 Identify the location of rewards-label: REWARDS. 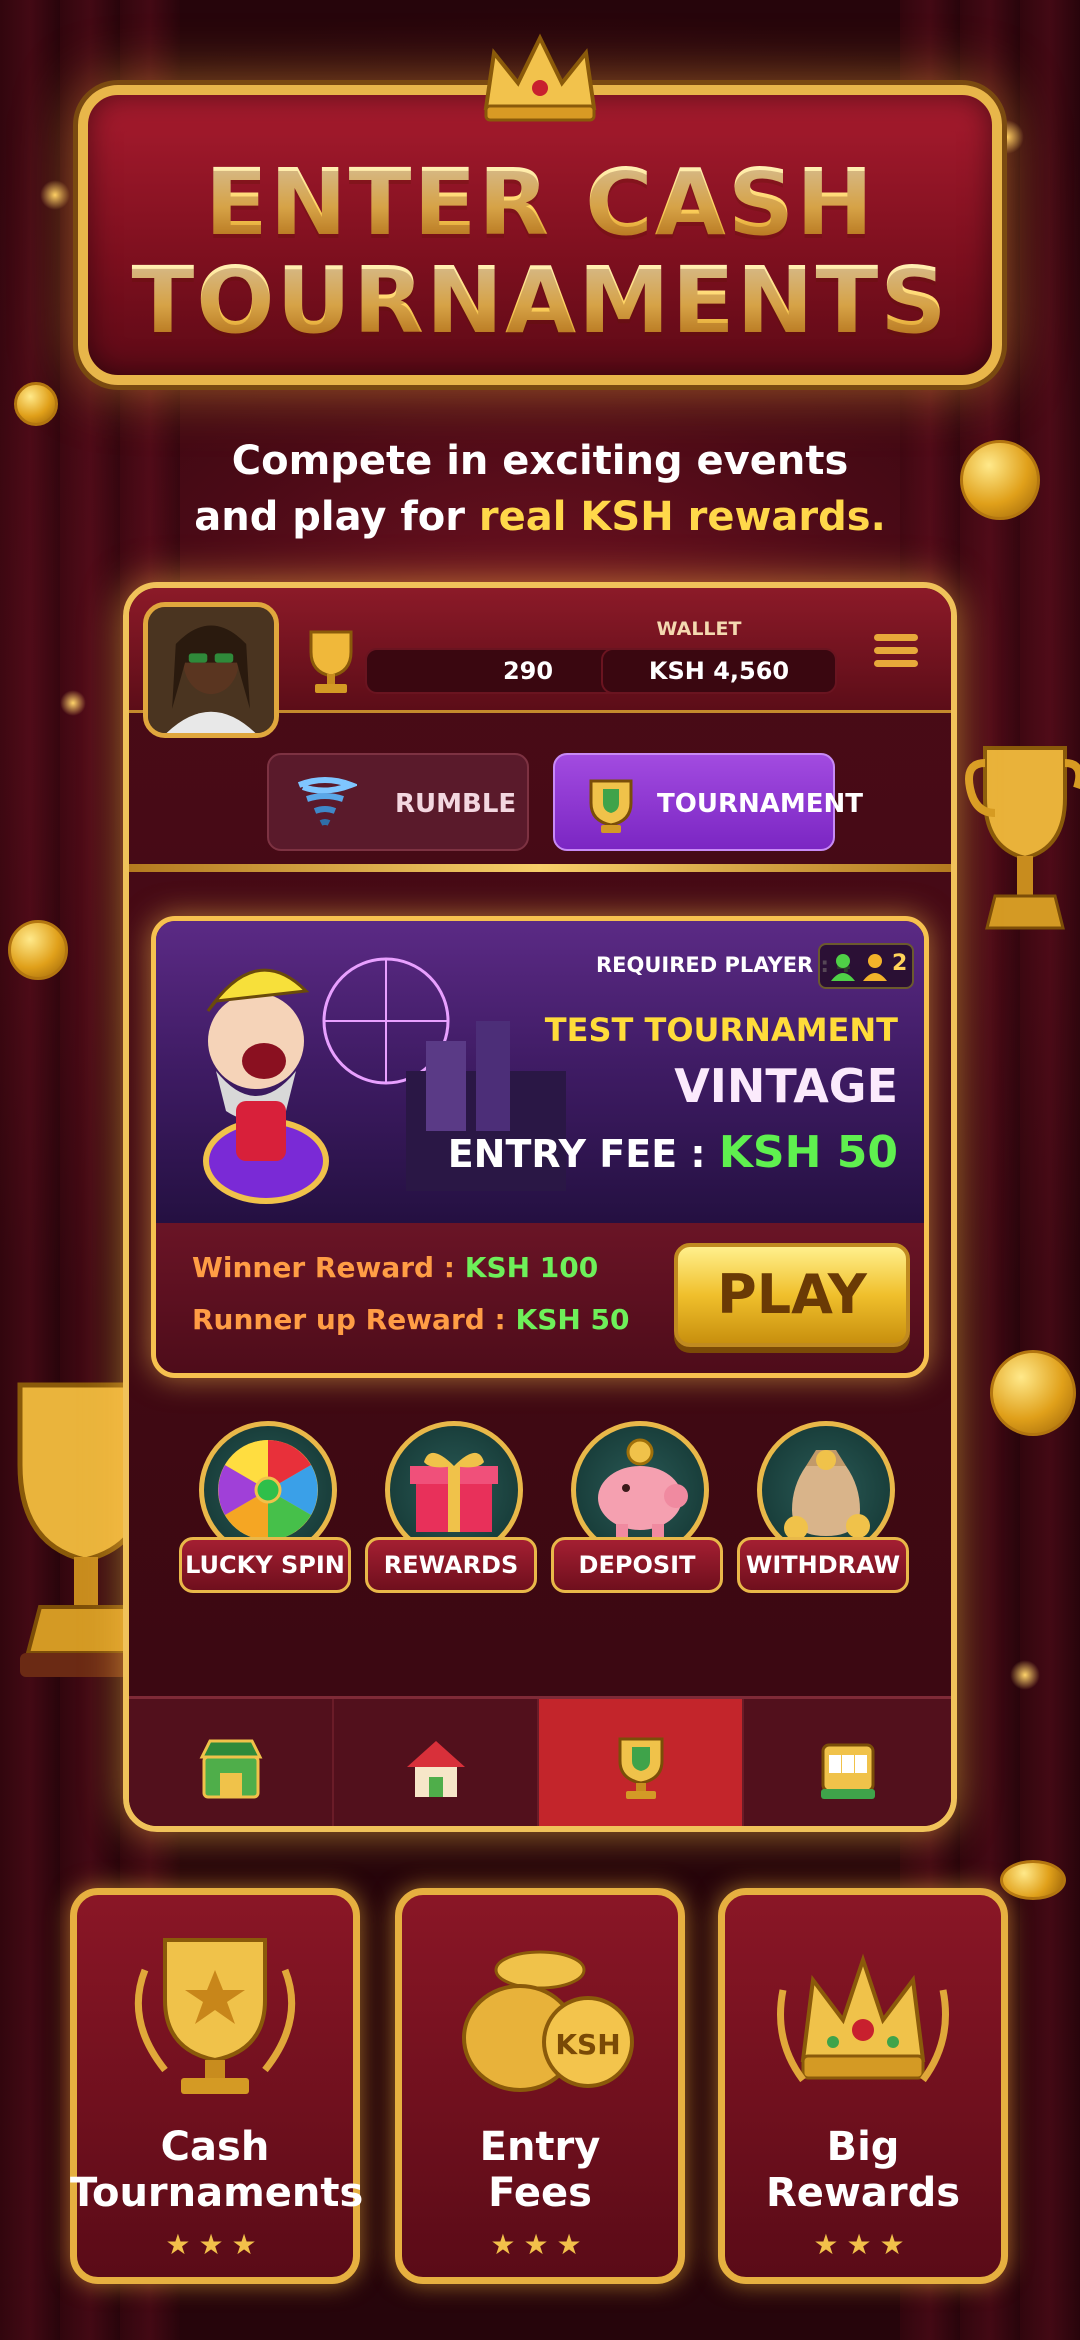
(451, 1565).